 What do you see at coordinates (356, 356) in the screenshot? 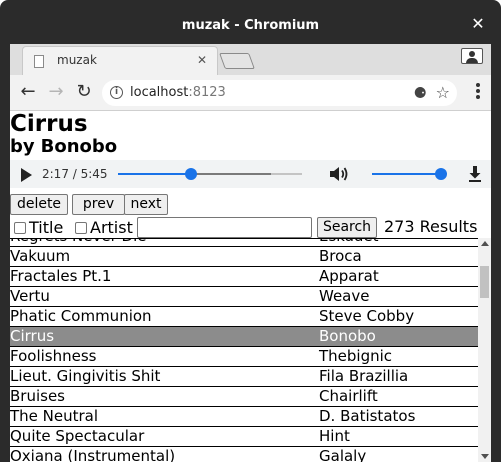
I see `track-artist-cell: Thebignic` at bounding box center [356, 356].